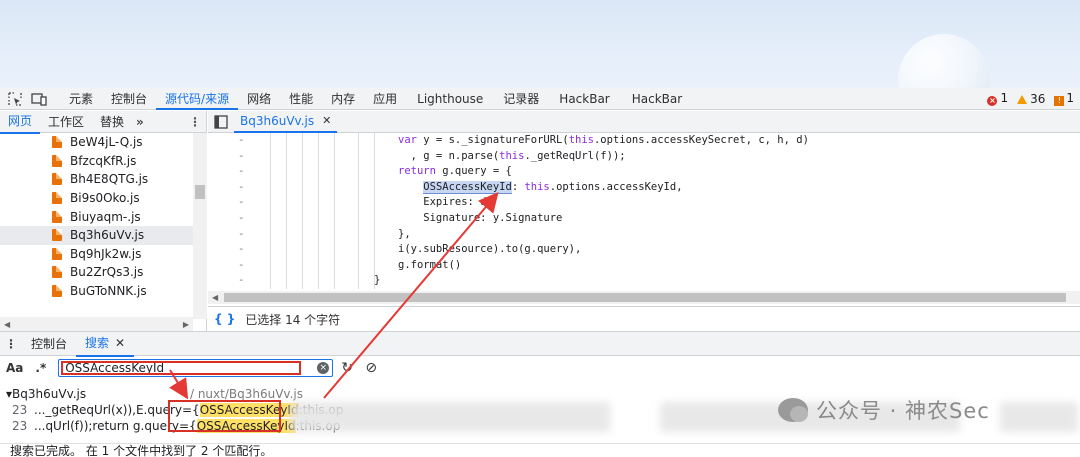  Describe the element at coordinates (246, 394) in the screenshot. I see `result-file-path: / nuxt/Bq3h6uVv.js` at that location.